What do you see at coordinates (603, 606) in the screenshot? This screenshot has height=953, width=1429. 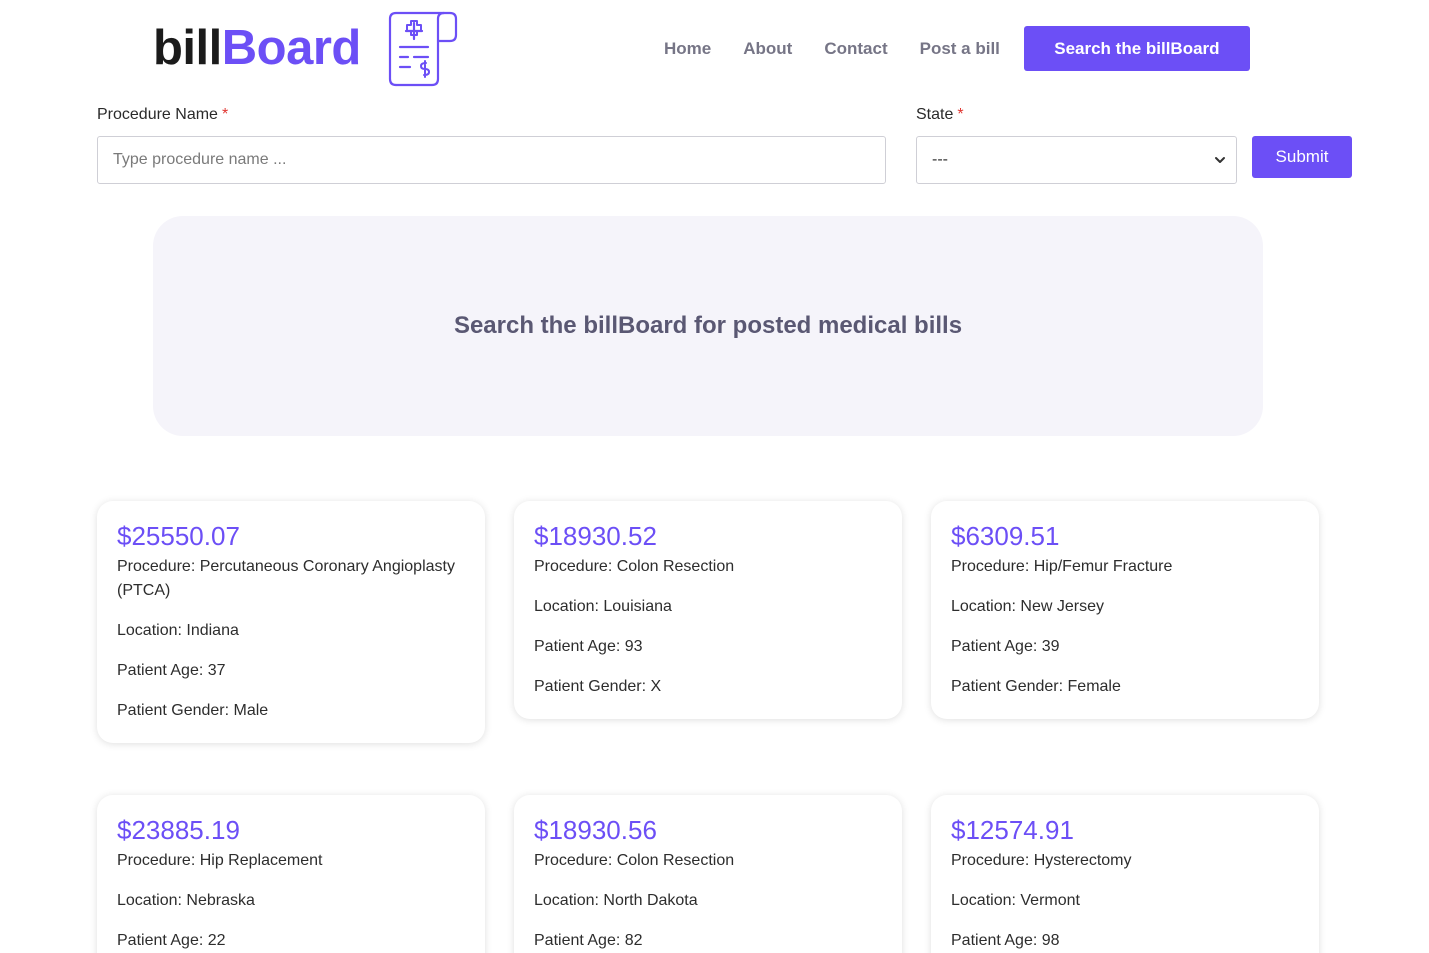 I see `bill-location: Location: Louisiana` at bounding box center [603, 606].